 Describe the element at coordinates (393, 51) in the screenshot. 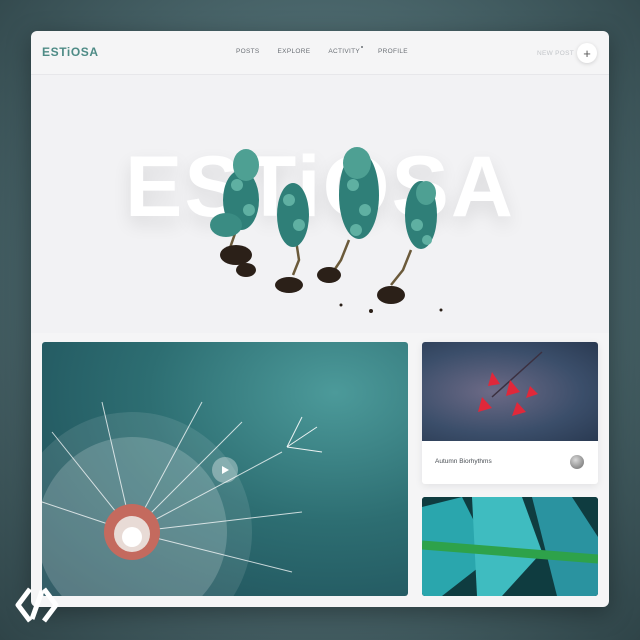

I see `nav-profile: PROFILE` at that location.